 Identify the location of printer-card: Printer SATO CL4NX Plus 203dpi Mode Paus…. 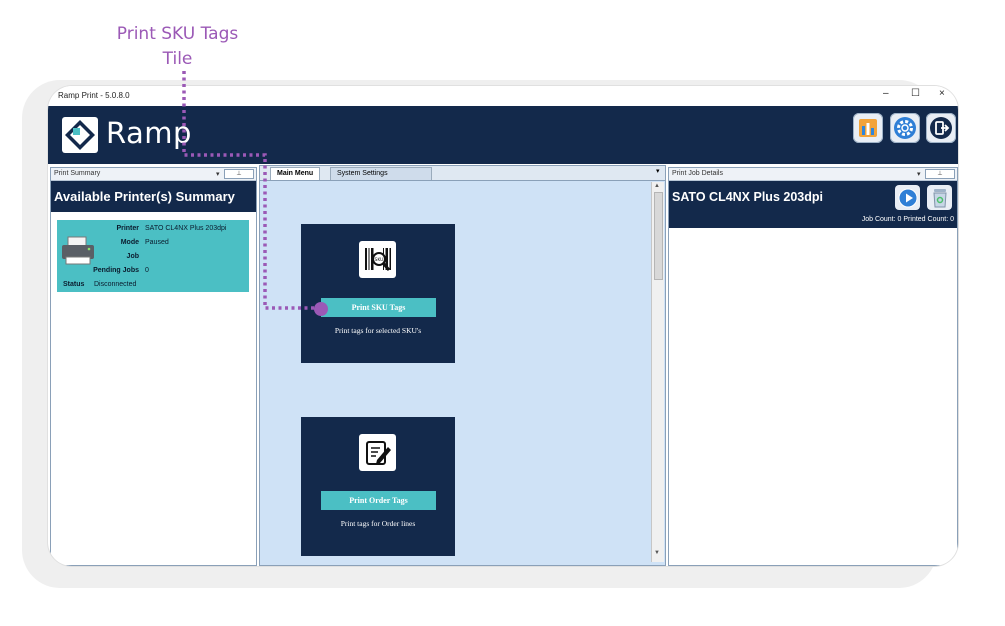
(153, 256).